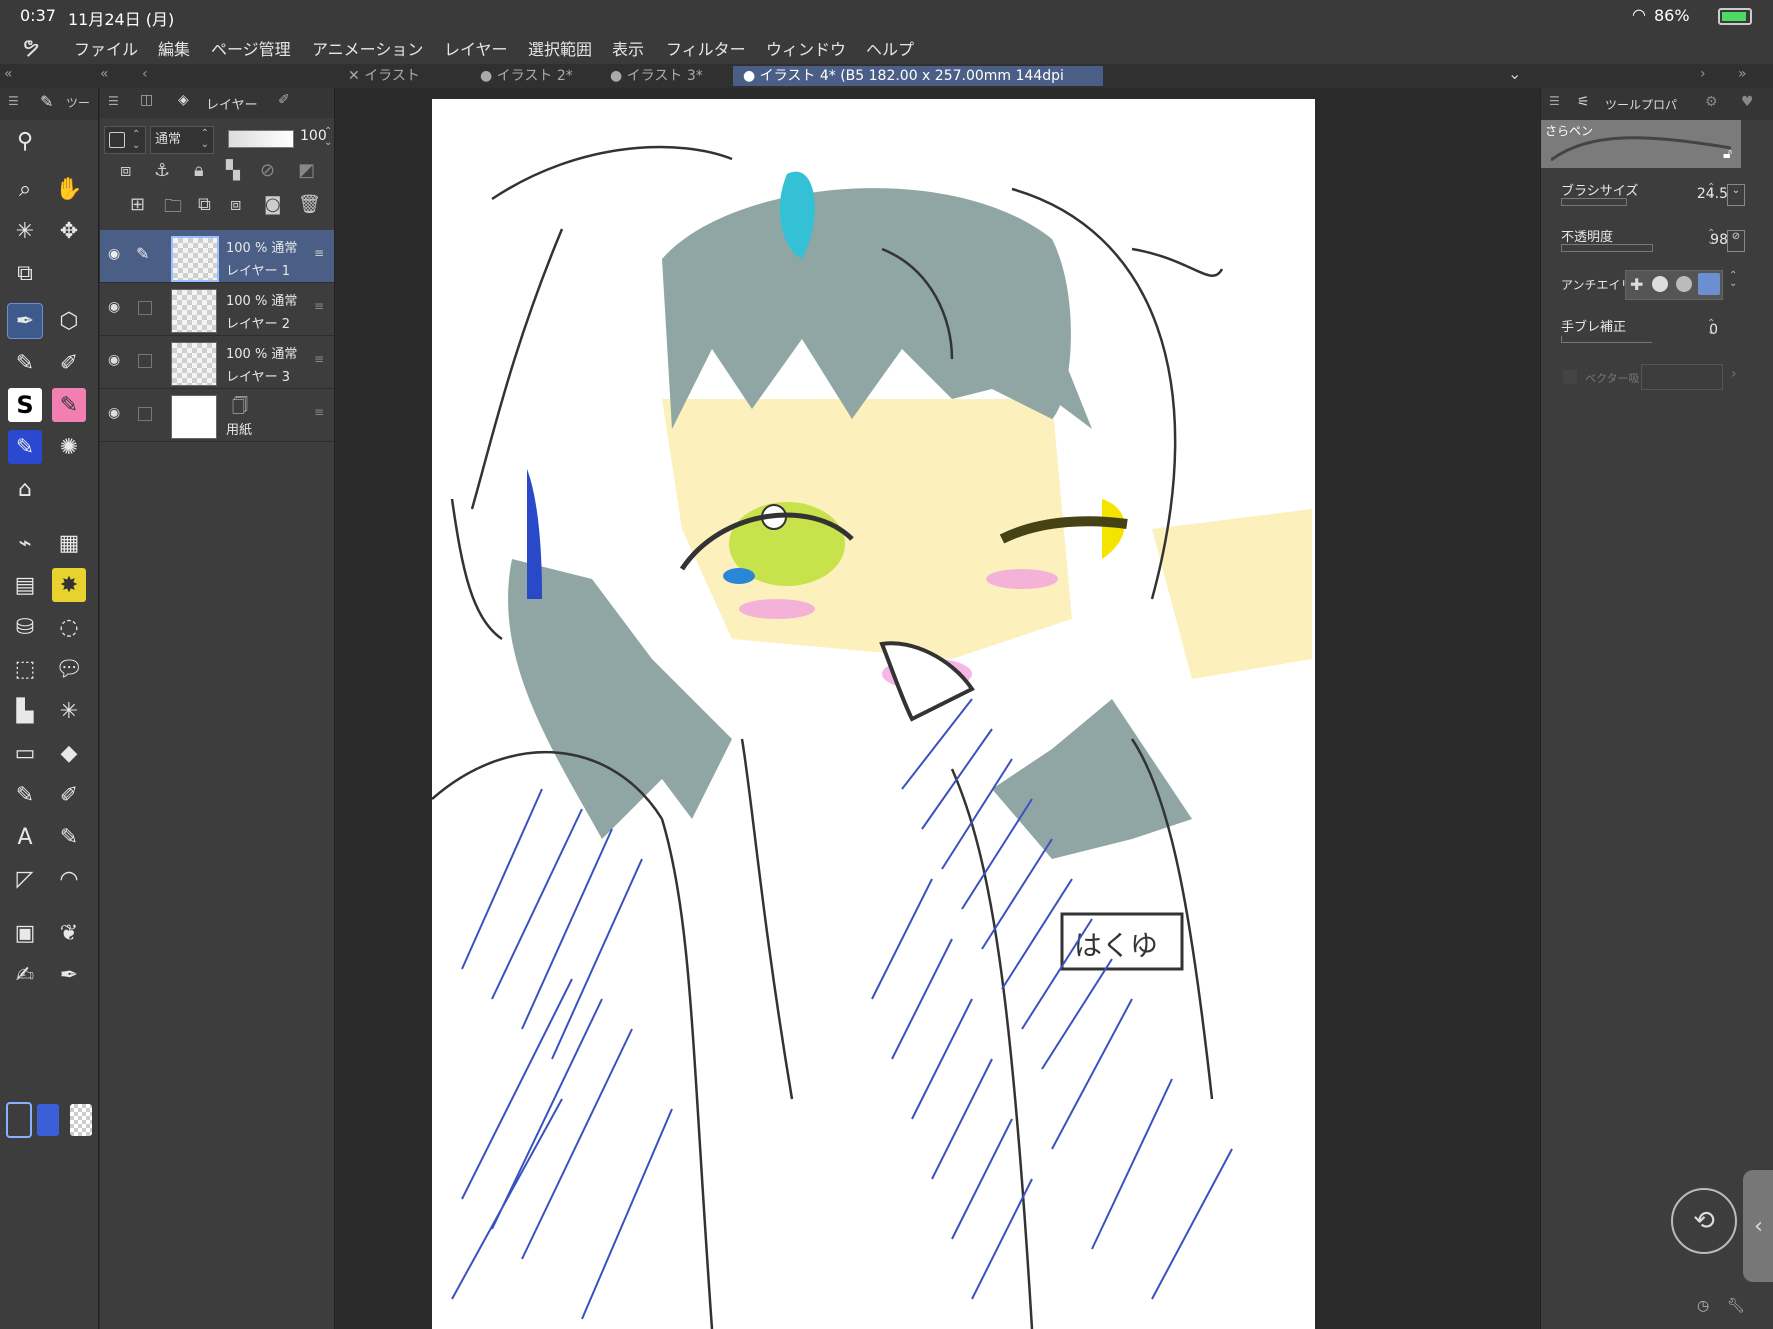 The height and width of the screenshot is (1329, 1773). What do you see at coordinates (1594, 202) in the screenshot?
I see `brush-size-slider` at bounding box center [1594, 202].